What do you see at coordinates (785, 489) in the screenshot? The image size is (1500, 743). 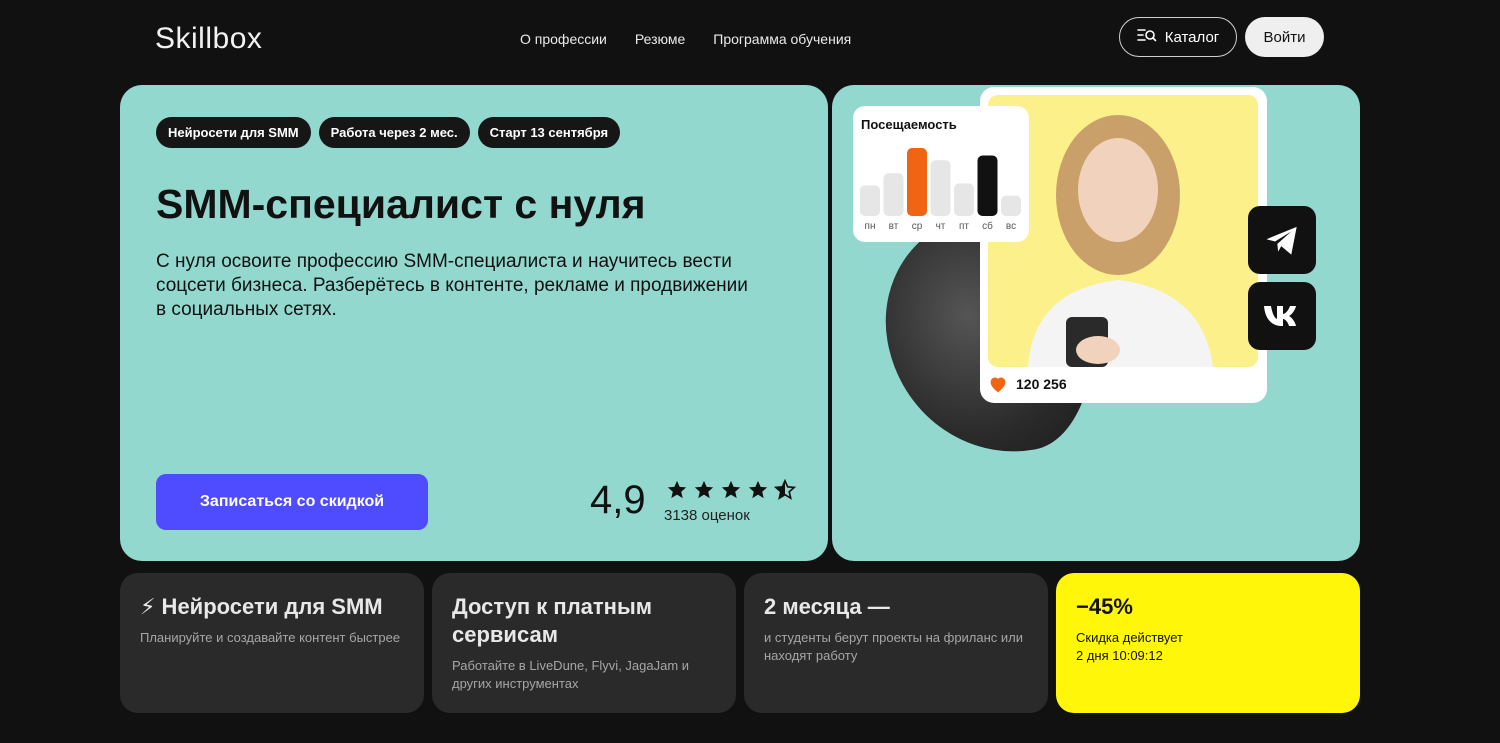 I see `half-star-icon` at bounding box center [785, 489].